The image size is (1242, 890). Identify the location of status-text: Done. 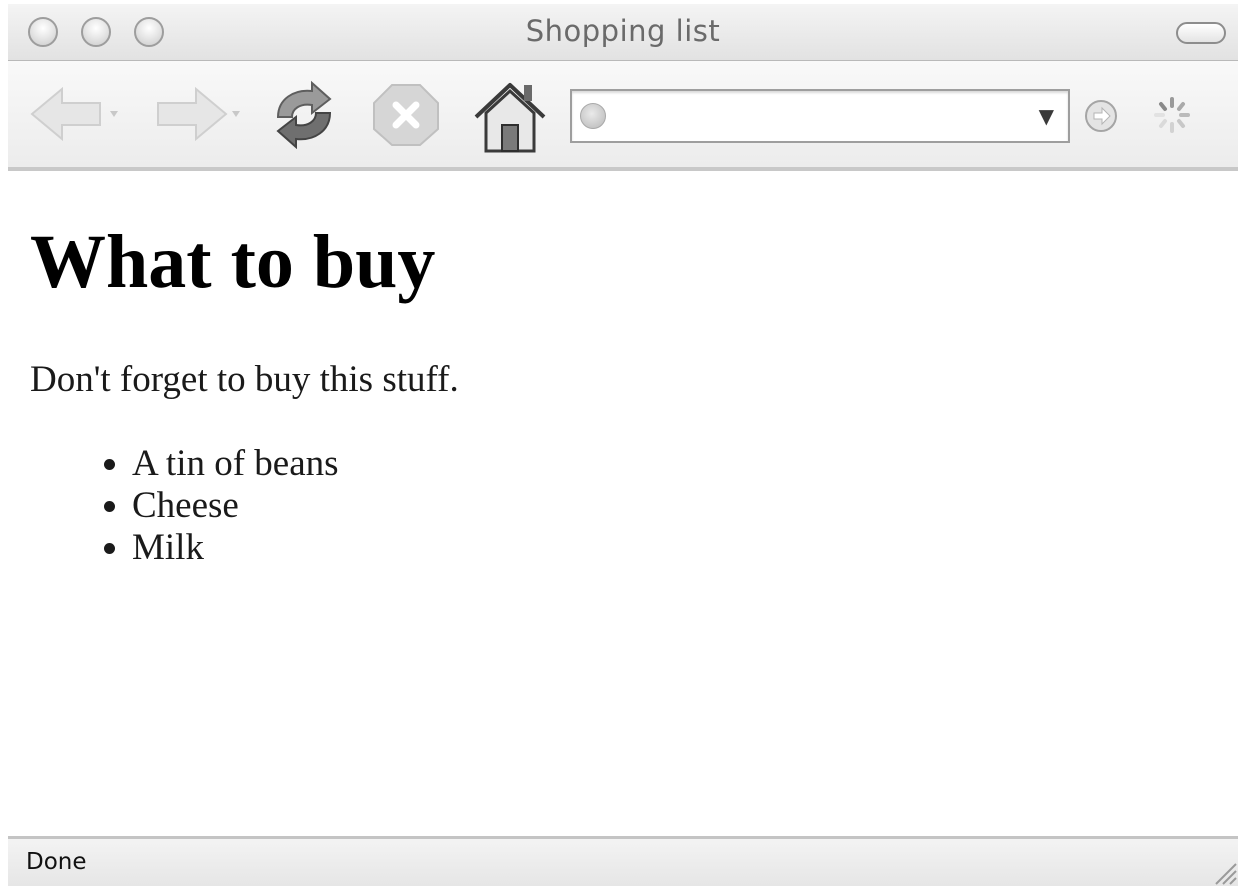
(56, 862).